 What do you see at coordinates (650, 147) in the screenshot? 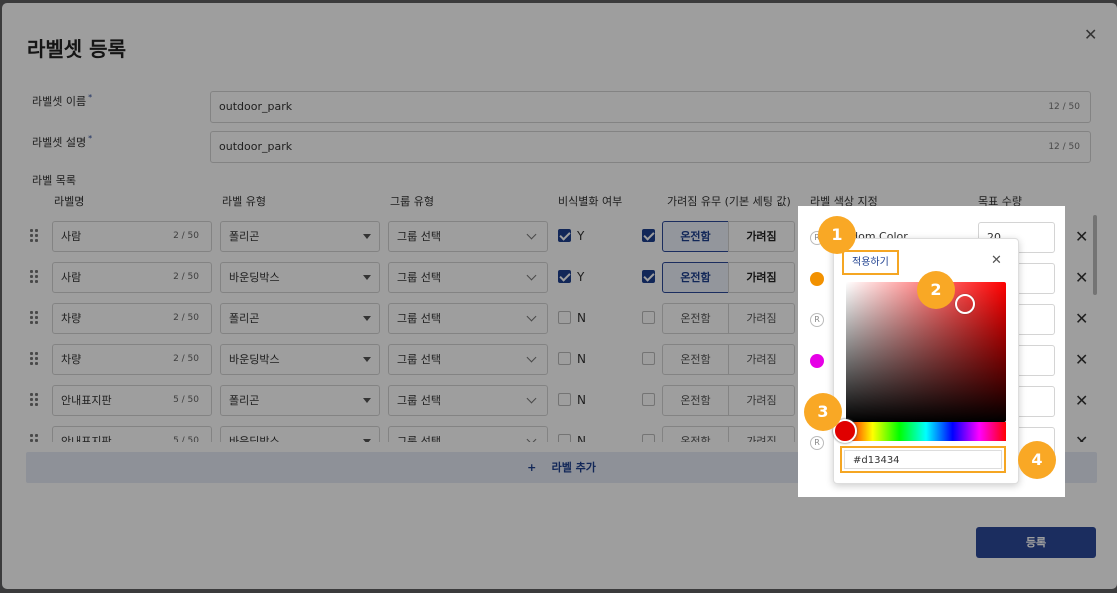
I see `desc-input: outdoor_park 12 / 50` at bounding box center [650, 147].